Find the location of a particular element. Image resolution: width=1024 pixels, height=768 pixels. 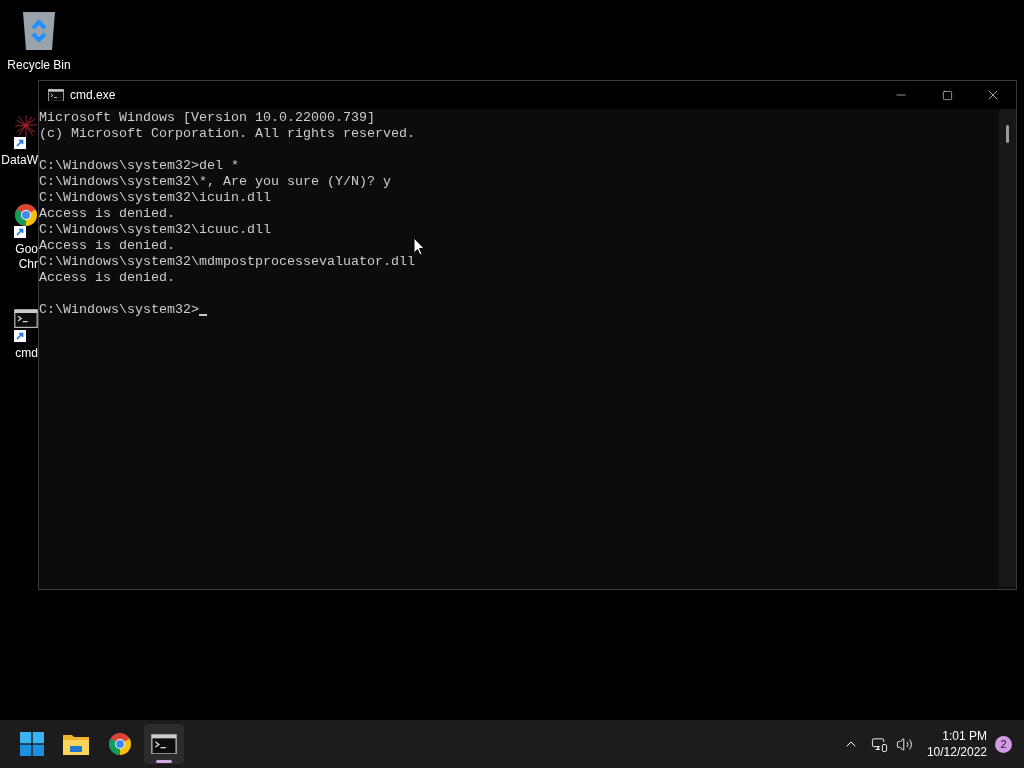

window-title: cmd.exe is located at coordinates (93, 95).